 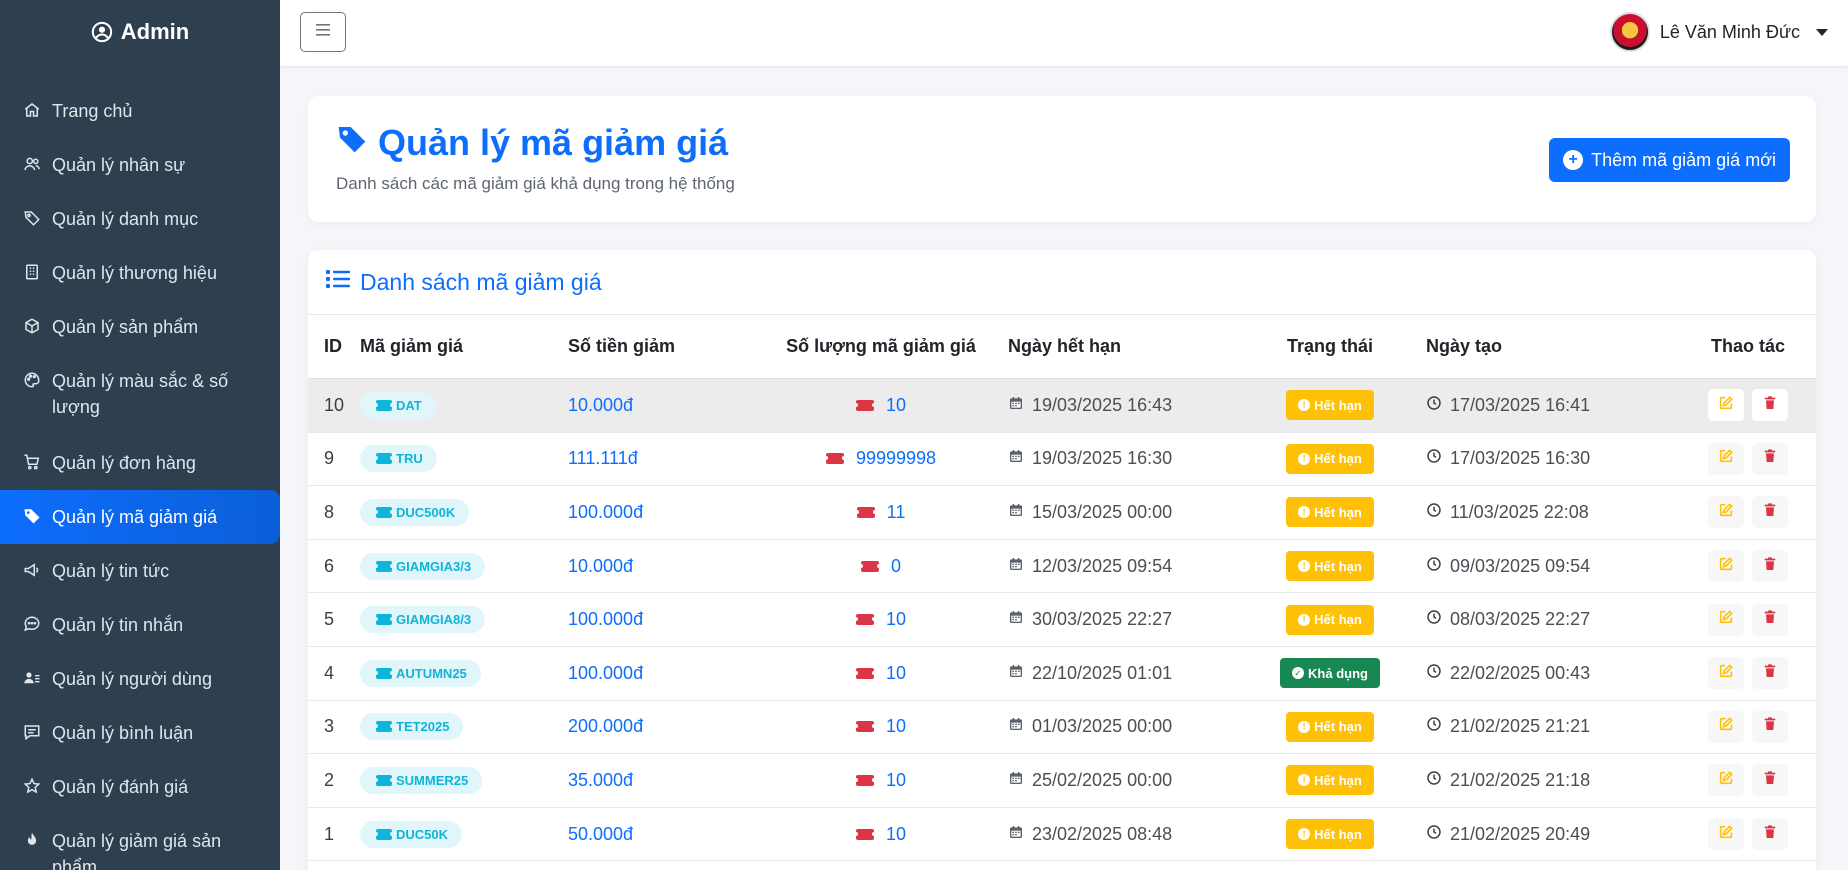 I want to click on cell-id: 2, so click(x=334, y=780).